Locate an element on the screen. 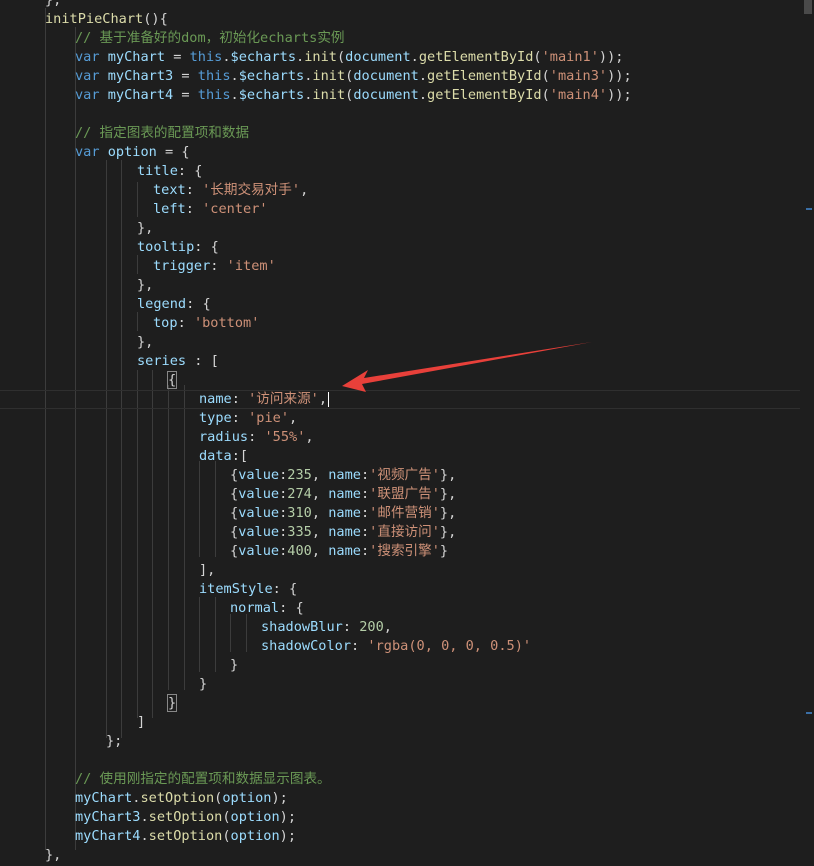 This screenshot has width=814, height=866. code-token: '搜索引擎' is located at coordinates (404, 551).